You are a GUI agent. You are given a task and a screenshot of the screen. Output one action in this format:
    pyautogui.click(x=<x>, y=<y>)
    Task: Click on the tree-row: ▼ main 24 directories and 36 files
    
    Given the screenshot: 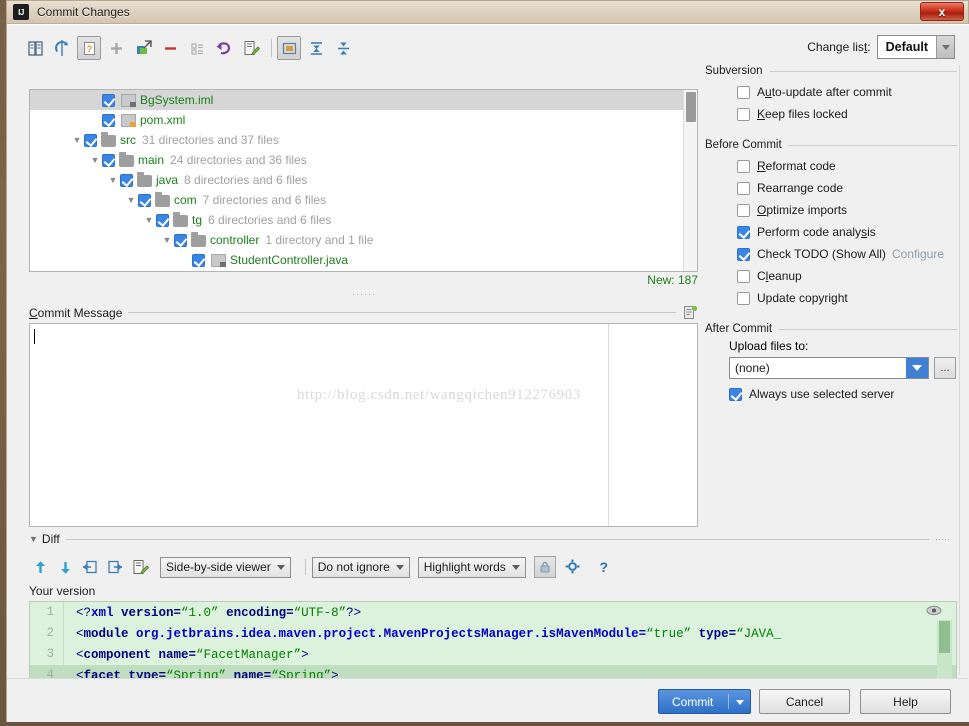 What is the action you would take?
    pyautogui.click(x=363, y=160)
    